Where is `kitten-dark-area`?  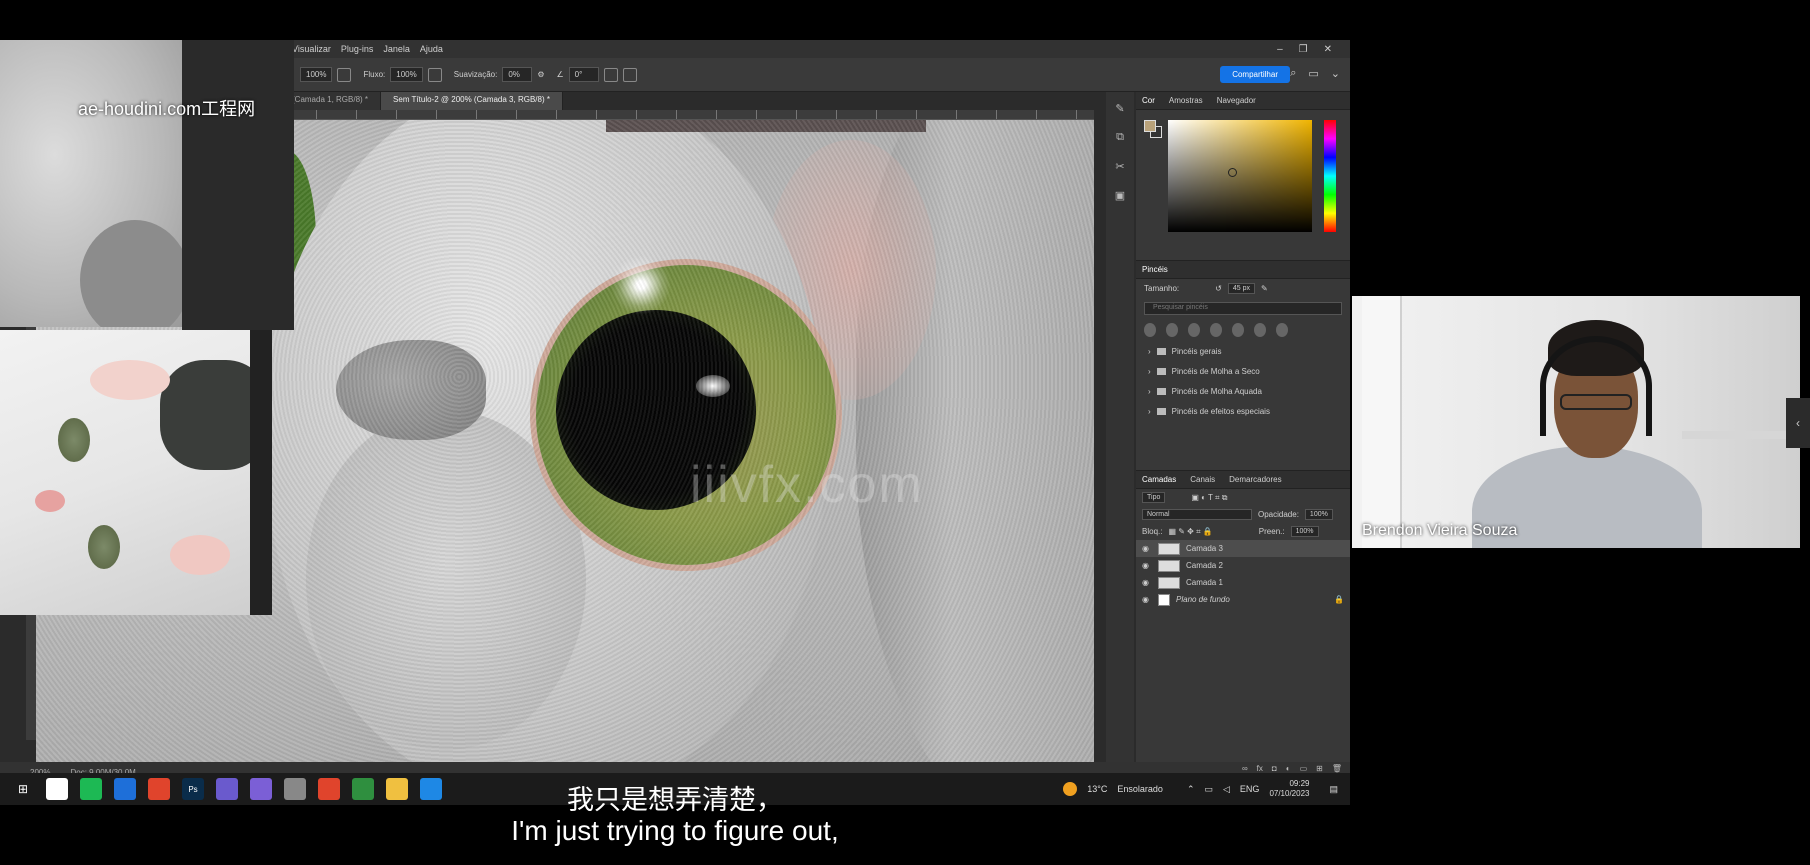
kitten-dark-area is located at coordinates (205, 415).